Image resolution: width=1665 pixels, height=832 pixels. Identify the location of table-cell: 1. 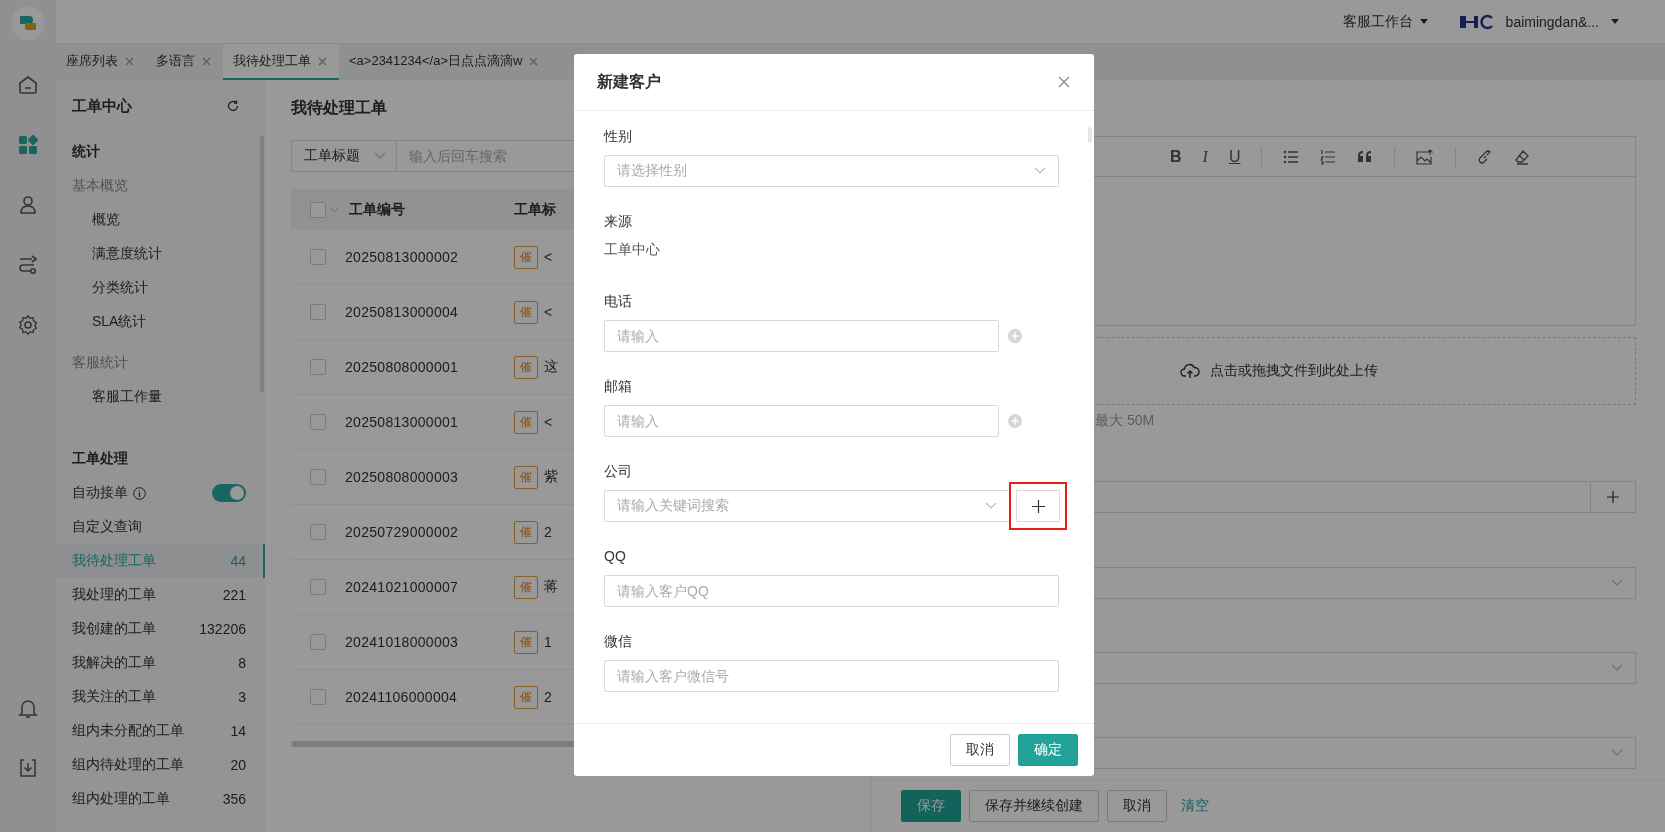
(548, 642).